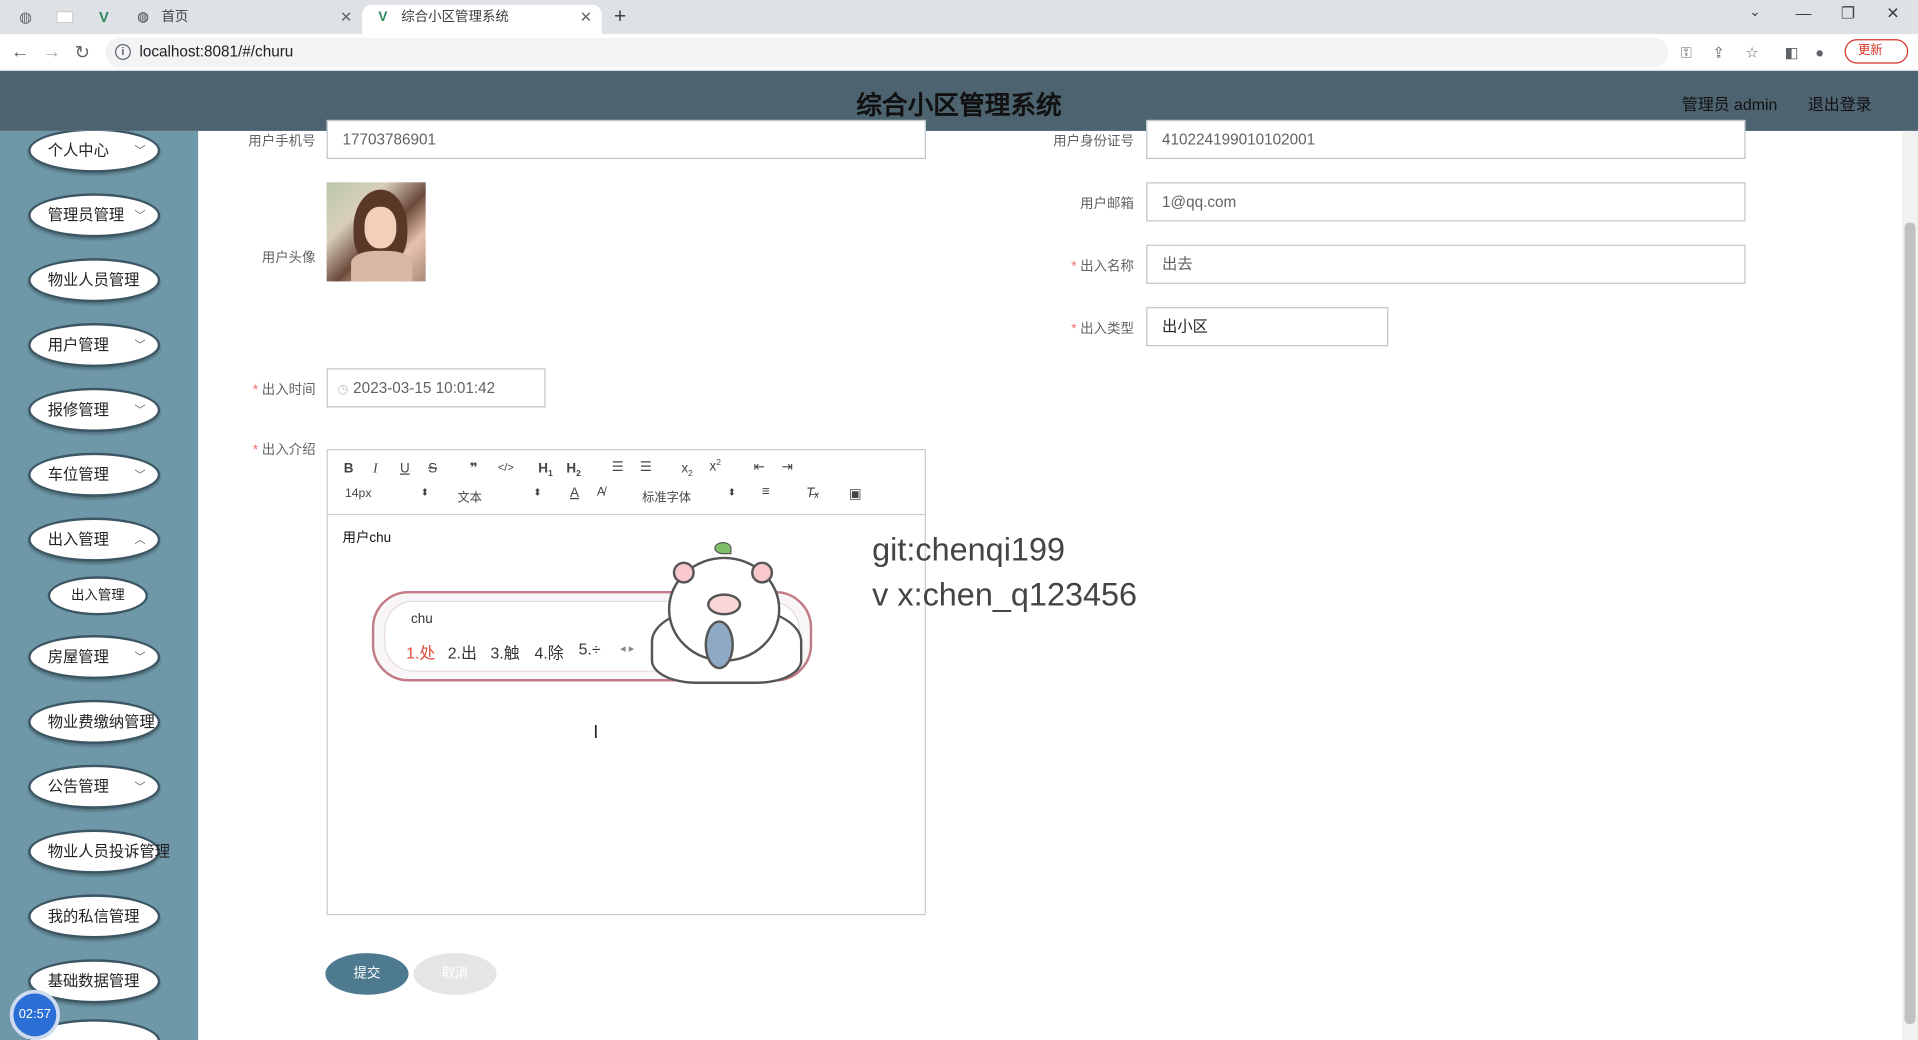  Describe the element at coordinates (288, 390) in the screenshot. I see `access-time-label-text: 出入时间` at that location.